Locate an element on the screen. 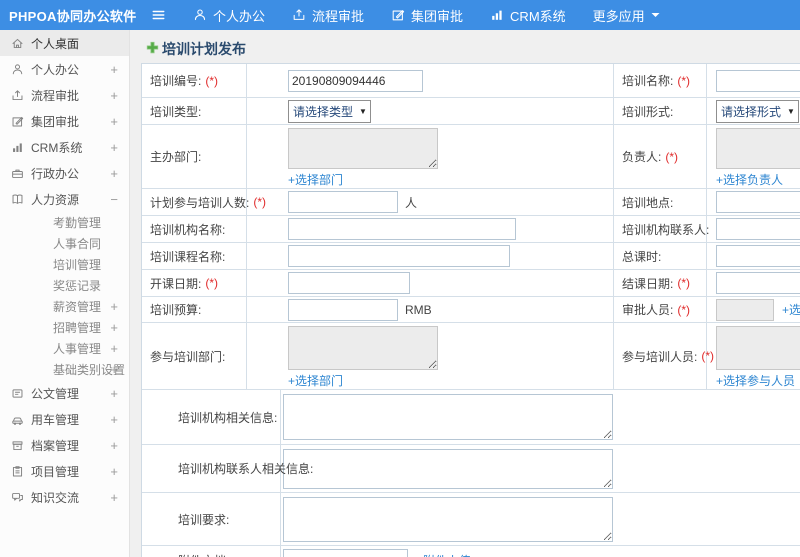 This screenshot has height=557, width=800. label-cell: 培训编号: (*) is located at coordinates (194, 80).